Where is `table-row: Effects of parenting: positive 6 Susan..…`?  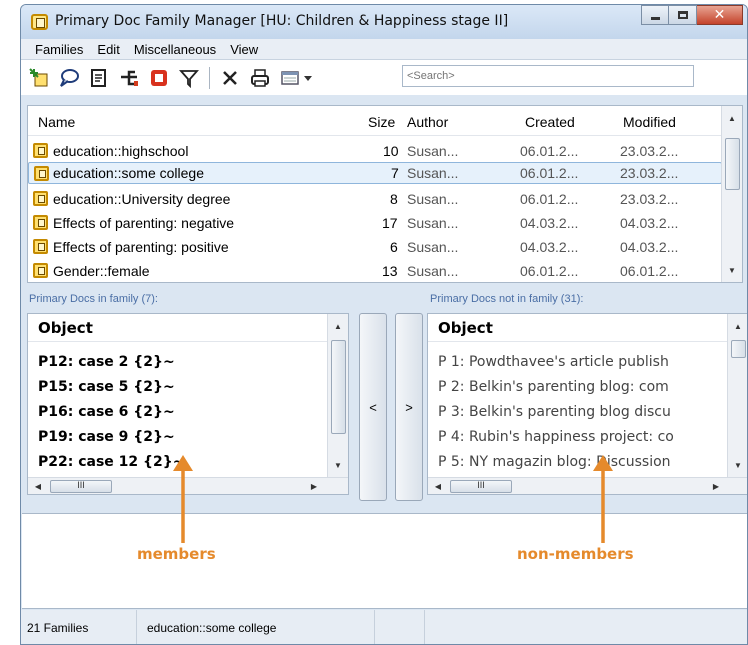
table-row: Effects of parenting: positive 6 Susan..… is located at coordinates (375, 247).